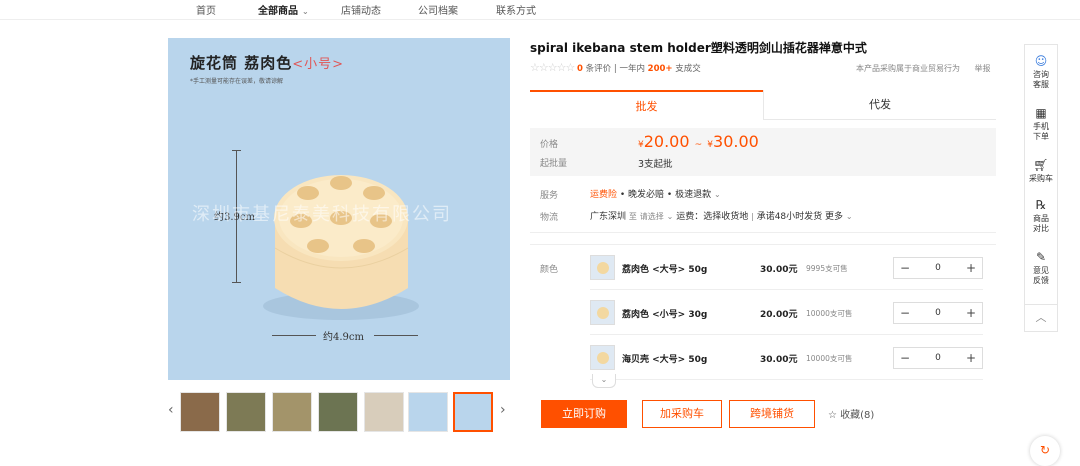 The height and width of the screenshot is (466, 1080). Describe the element at coordinates (682, 414) in the screenshot. I see `add-to-cart-button: 加采购车` at that location.